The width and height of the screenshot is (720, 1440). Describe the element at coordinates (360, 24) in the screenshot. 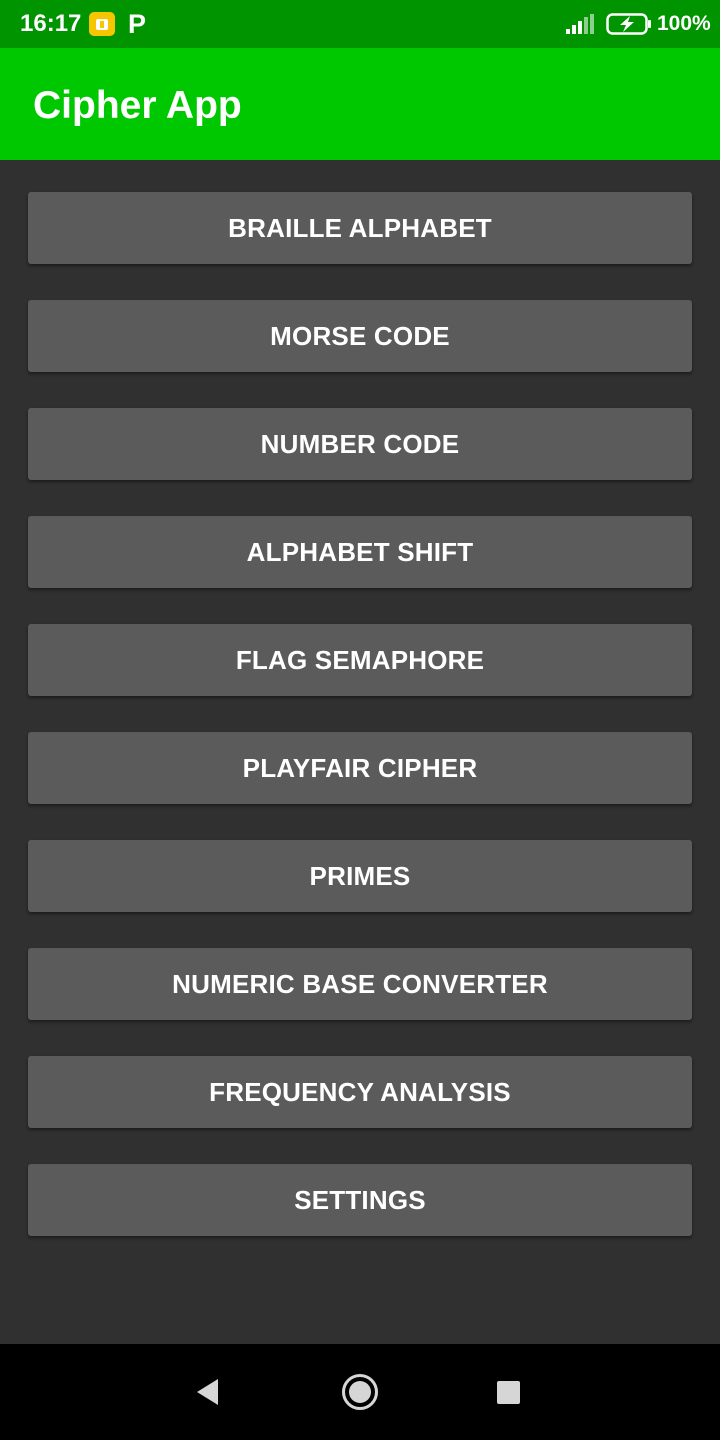

I see `status-bar: 16:17 P 100%` at that location.